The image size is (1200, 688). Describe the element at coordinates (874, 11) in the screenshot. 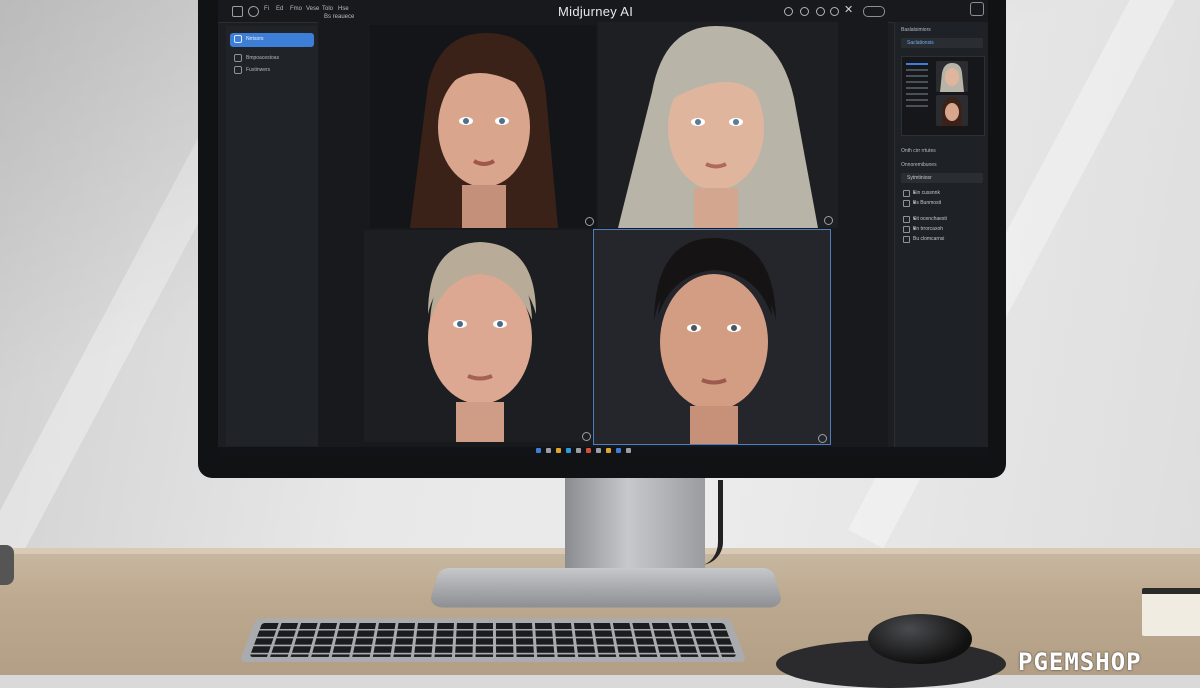

I see `theme-toggle` at that location.